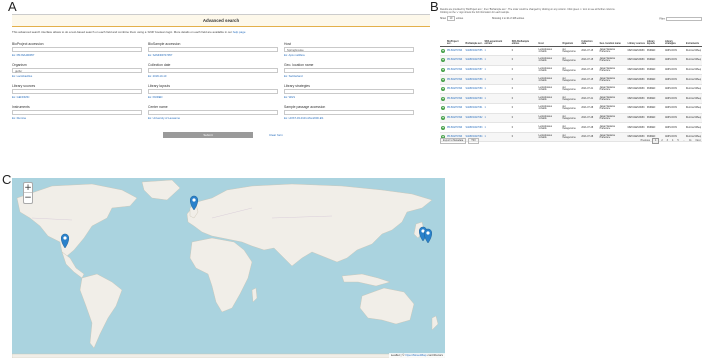 The width and height of the screenshot is (708, 360). What do you see at coordinates (474, 51) in the screenshot?
I see `table-cell: SAMN30427055` at bounding box center [474, 51].